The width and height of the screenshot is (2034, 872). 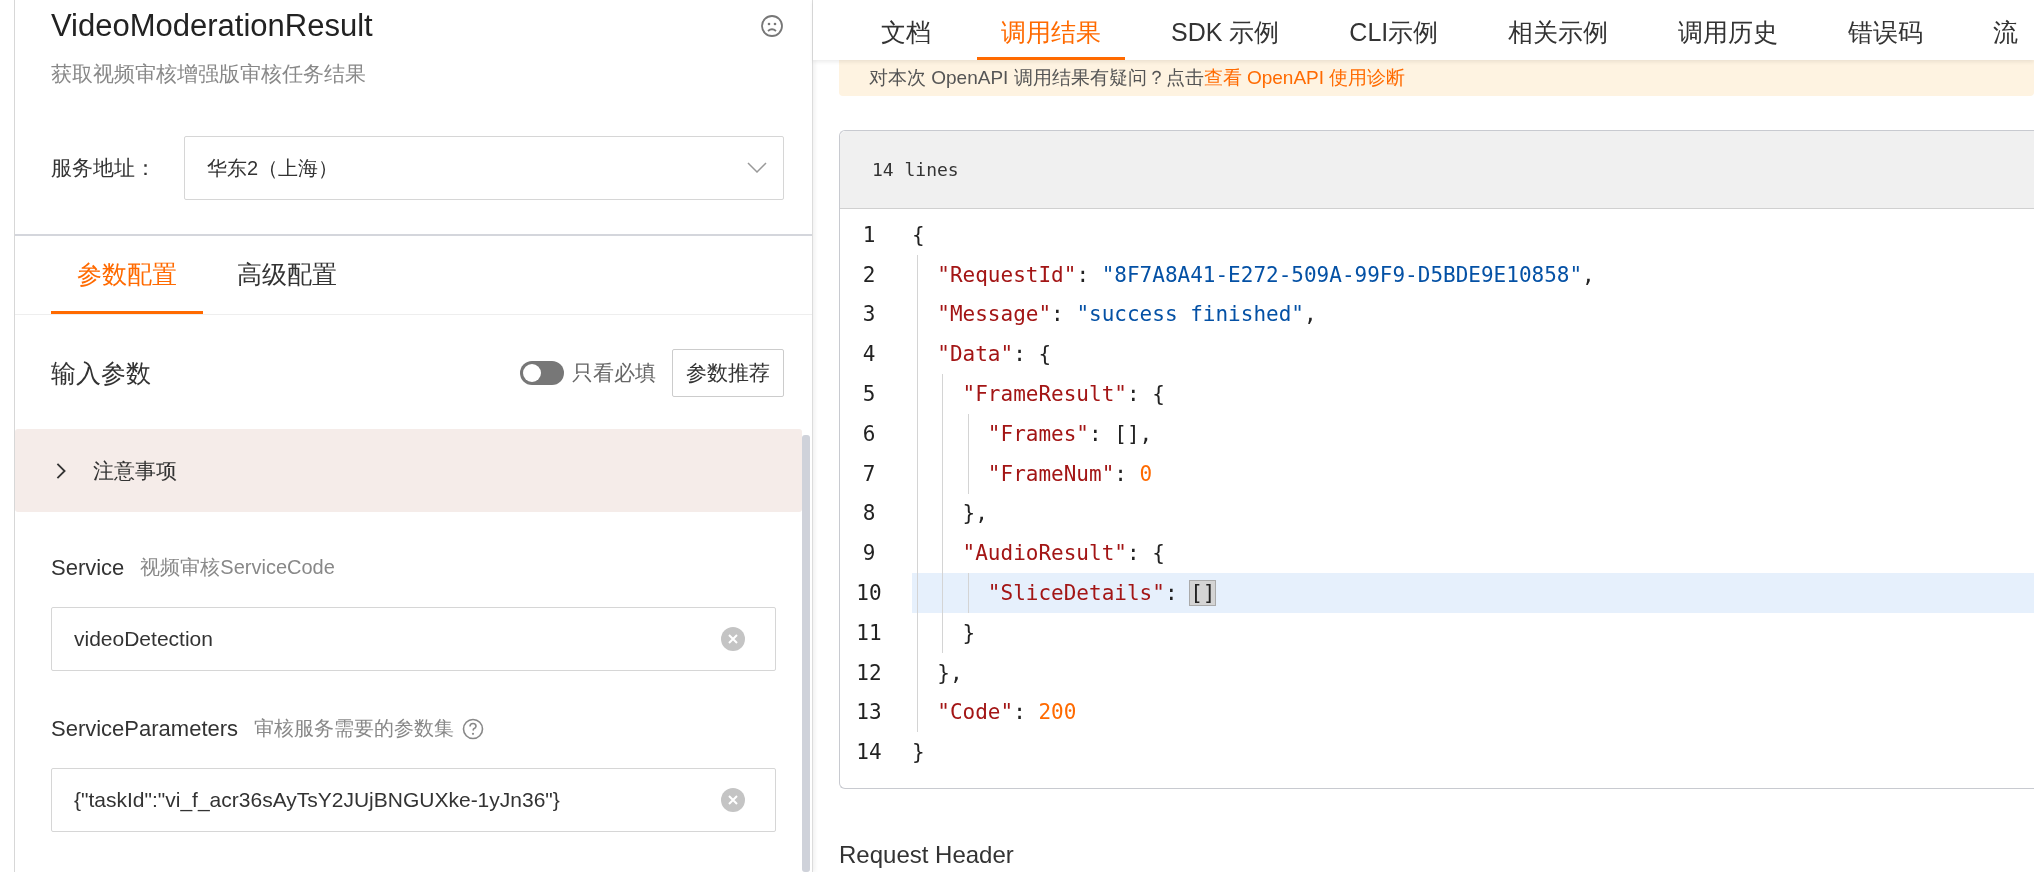 What do you see at coordinates (772, 26) in the screenshot?
I see `feedback-icon` at bounding box center [772, 26].